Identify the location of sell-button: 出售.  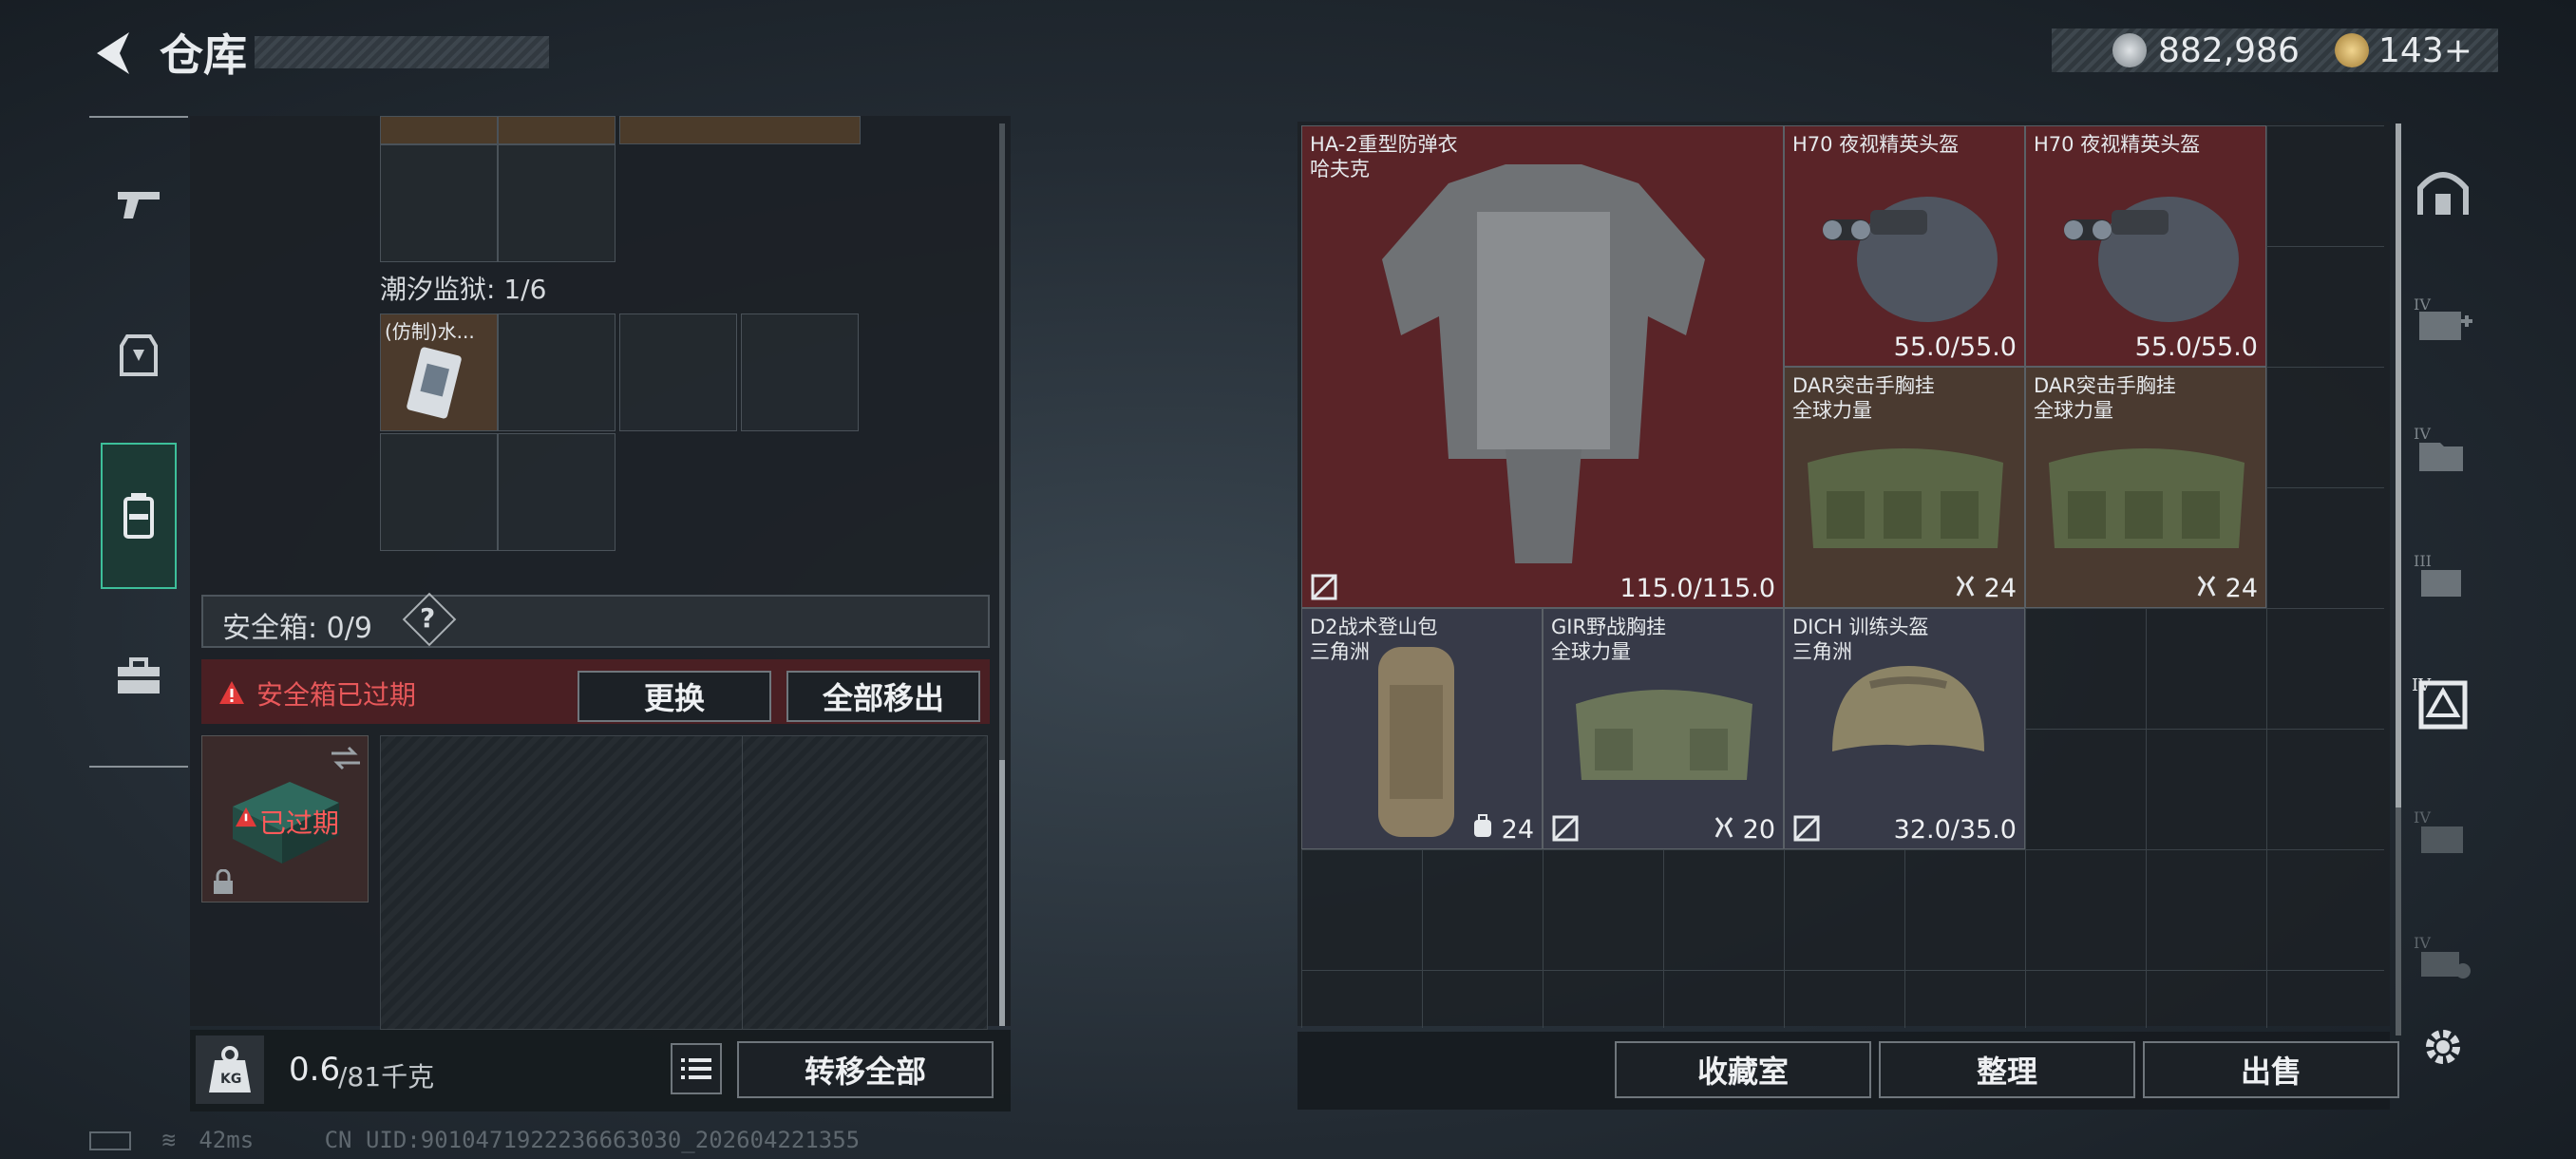
(2271, 1069).